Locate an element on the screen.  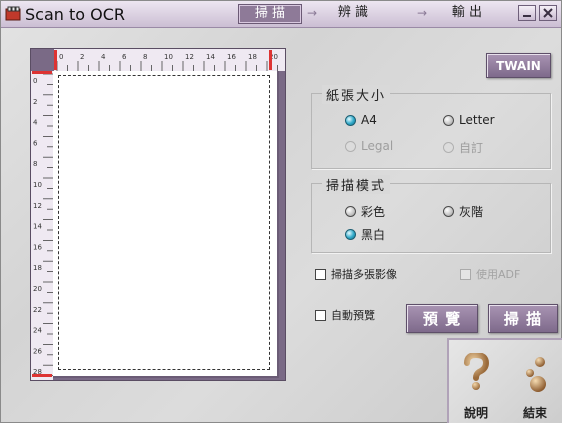
radio-a4: A4 is located at coordinates (361, 120).